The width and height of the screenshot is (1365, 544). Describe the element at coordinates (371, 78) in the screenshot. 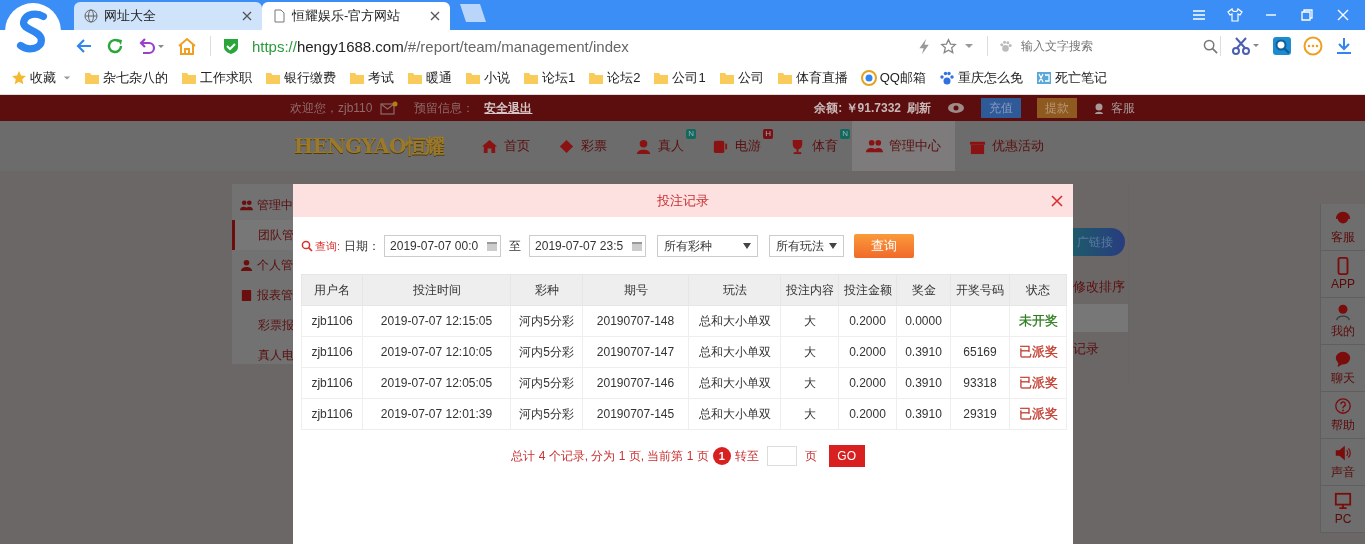

I see `bookmark: 考试` at that location.